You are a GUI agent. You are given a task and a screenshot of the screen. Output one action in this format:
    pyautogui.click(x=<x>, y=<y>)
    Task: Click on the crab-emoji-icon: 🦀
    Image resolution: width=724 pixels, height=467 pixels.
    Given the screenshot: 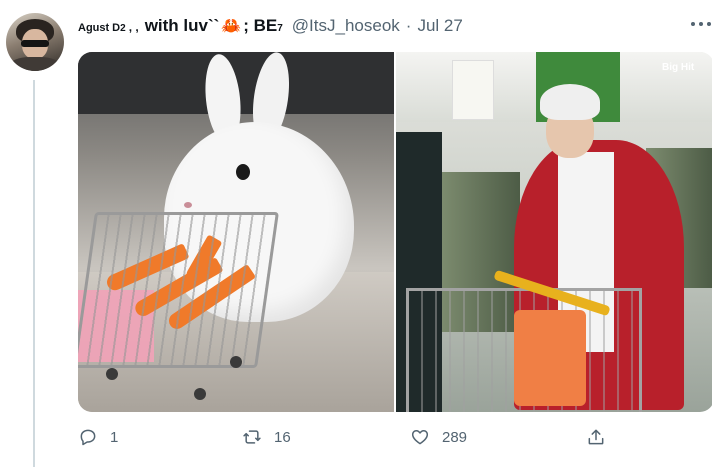 What is the action you would take?
    pyautogui.click(x=231, y=26)
    